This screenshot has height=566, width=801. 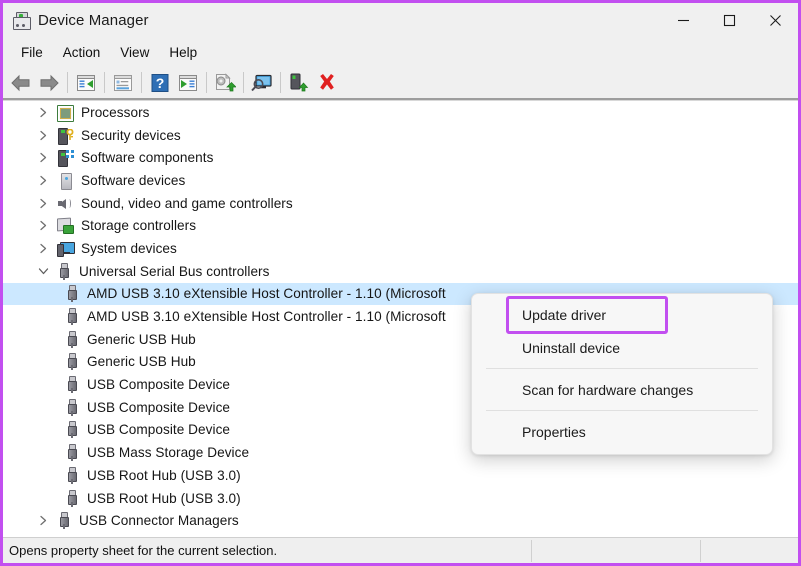 What do you see at coordinates (65, 136) in the screenshot?
I see `security-device-icon` at bounding box center [65, 136].